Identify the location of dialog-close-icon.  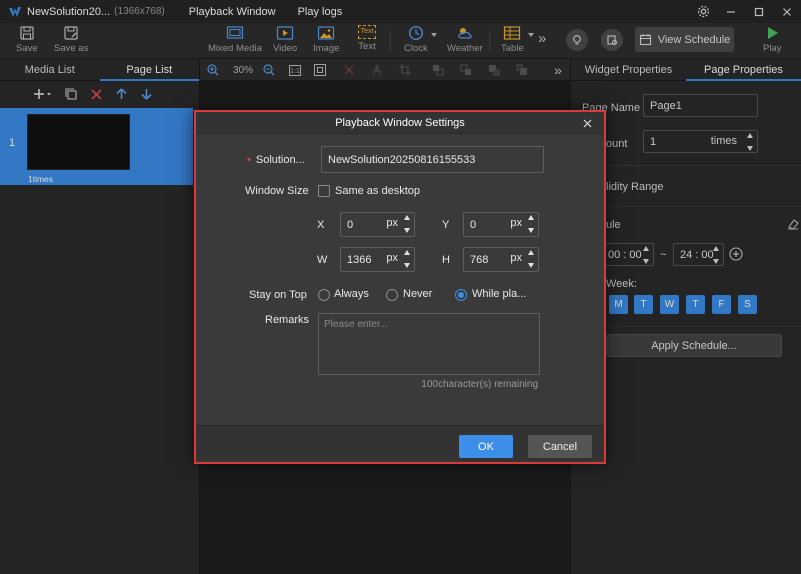
(587, 123).